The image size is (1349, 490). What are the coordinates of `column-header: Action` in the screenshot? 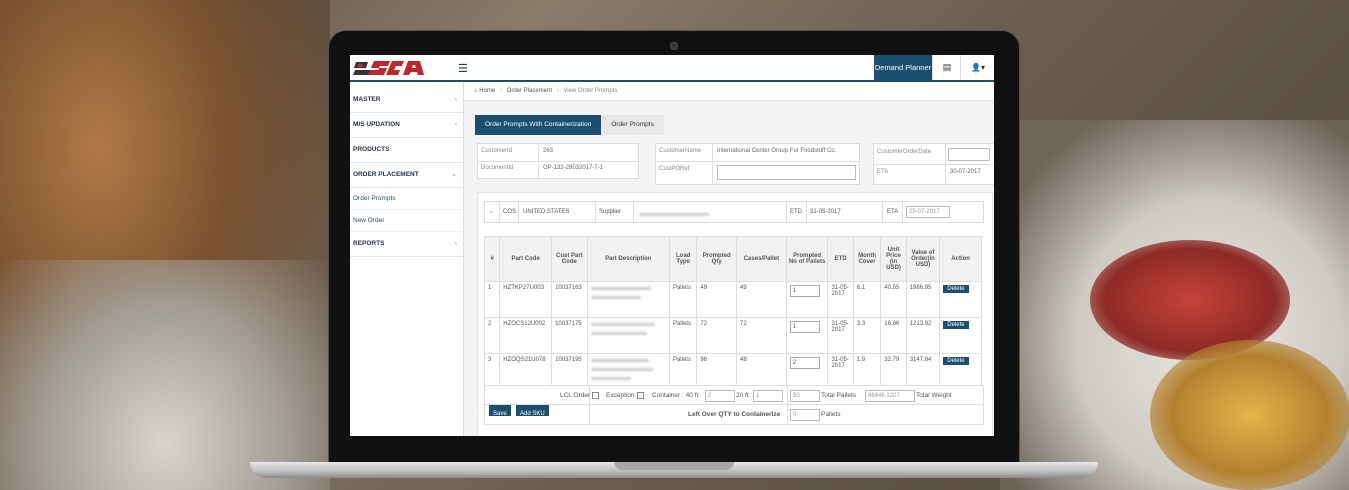 It's located at (960, 259).